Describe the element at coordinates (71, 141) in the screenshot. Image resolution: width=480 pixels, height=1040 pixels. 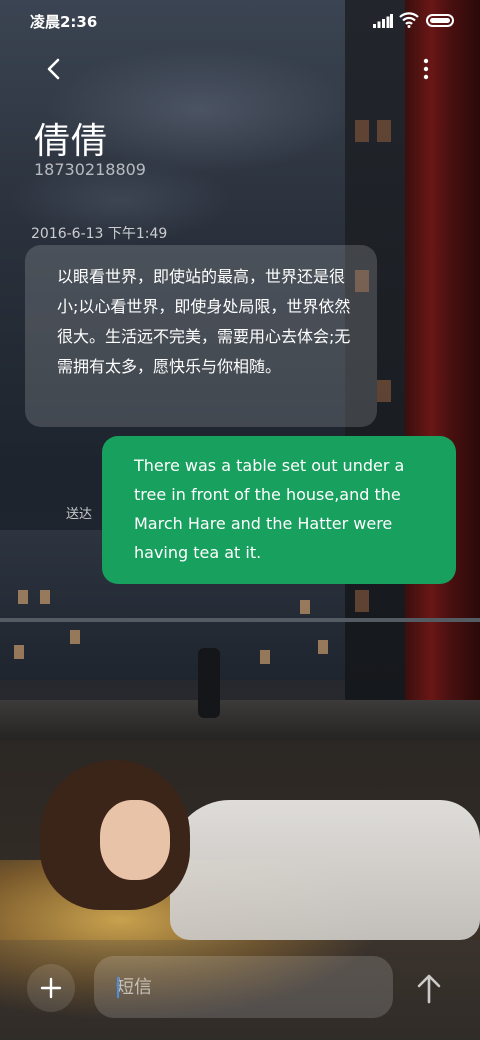
I see `contact-name: 倩倩` at that location.